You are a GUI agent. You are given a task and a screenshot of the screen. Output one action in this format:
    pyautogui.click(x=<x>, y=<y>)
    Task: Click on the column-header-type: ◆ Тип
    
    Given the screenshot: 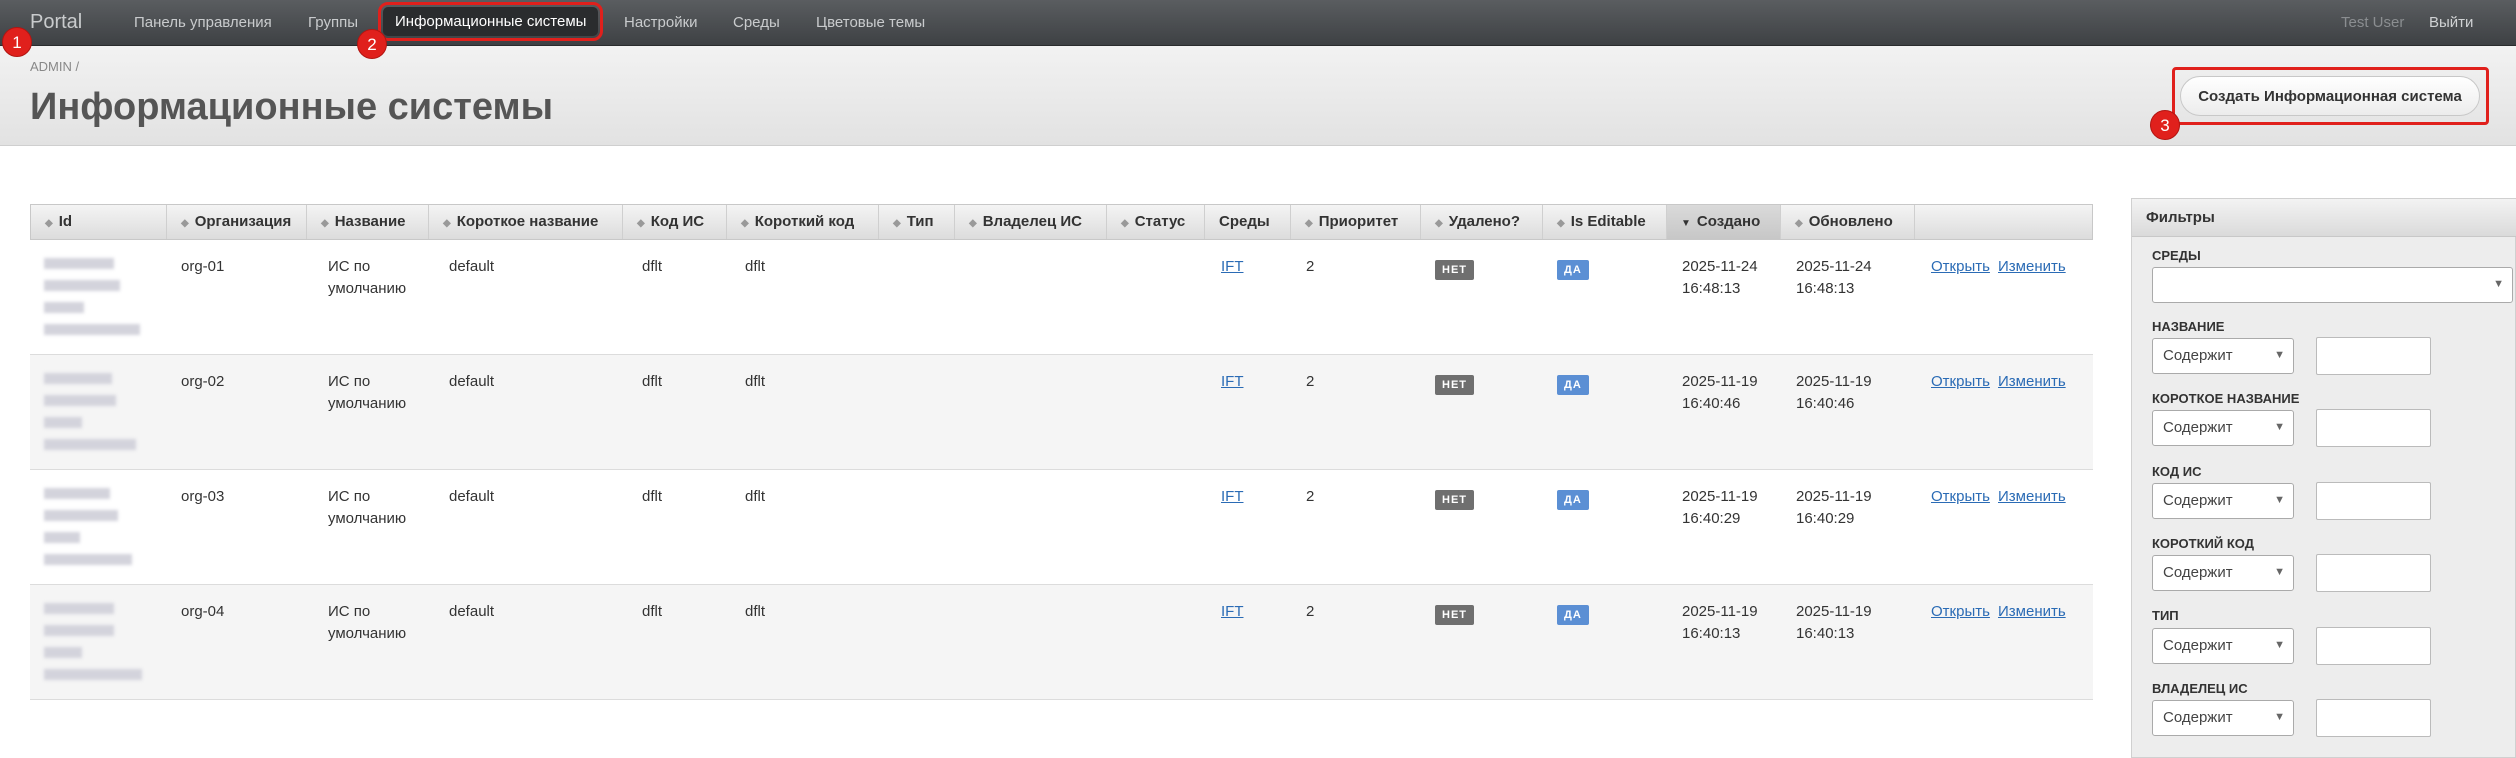 What is the action you would take?
    pyautogui.click(x=917, y=222)
    